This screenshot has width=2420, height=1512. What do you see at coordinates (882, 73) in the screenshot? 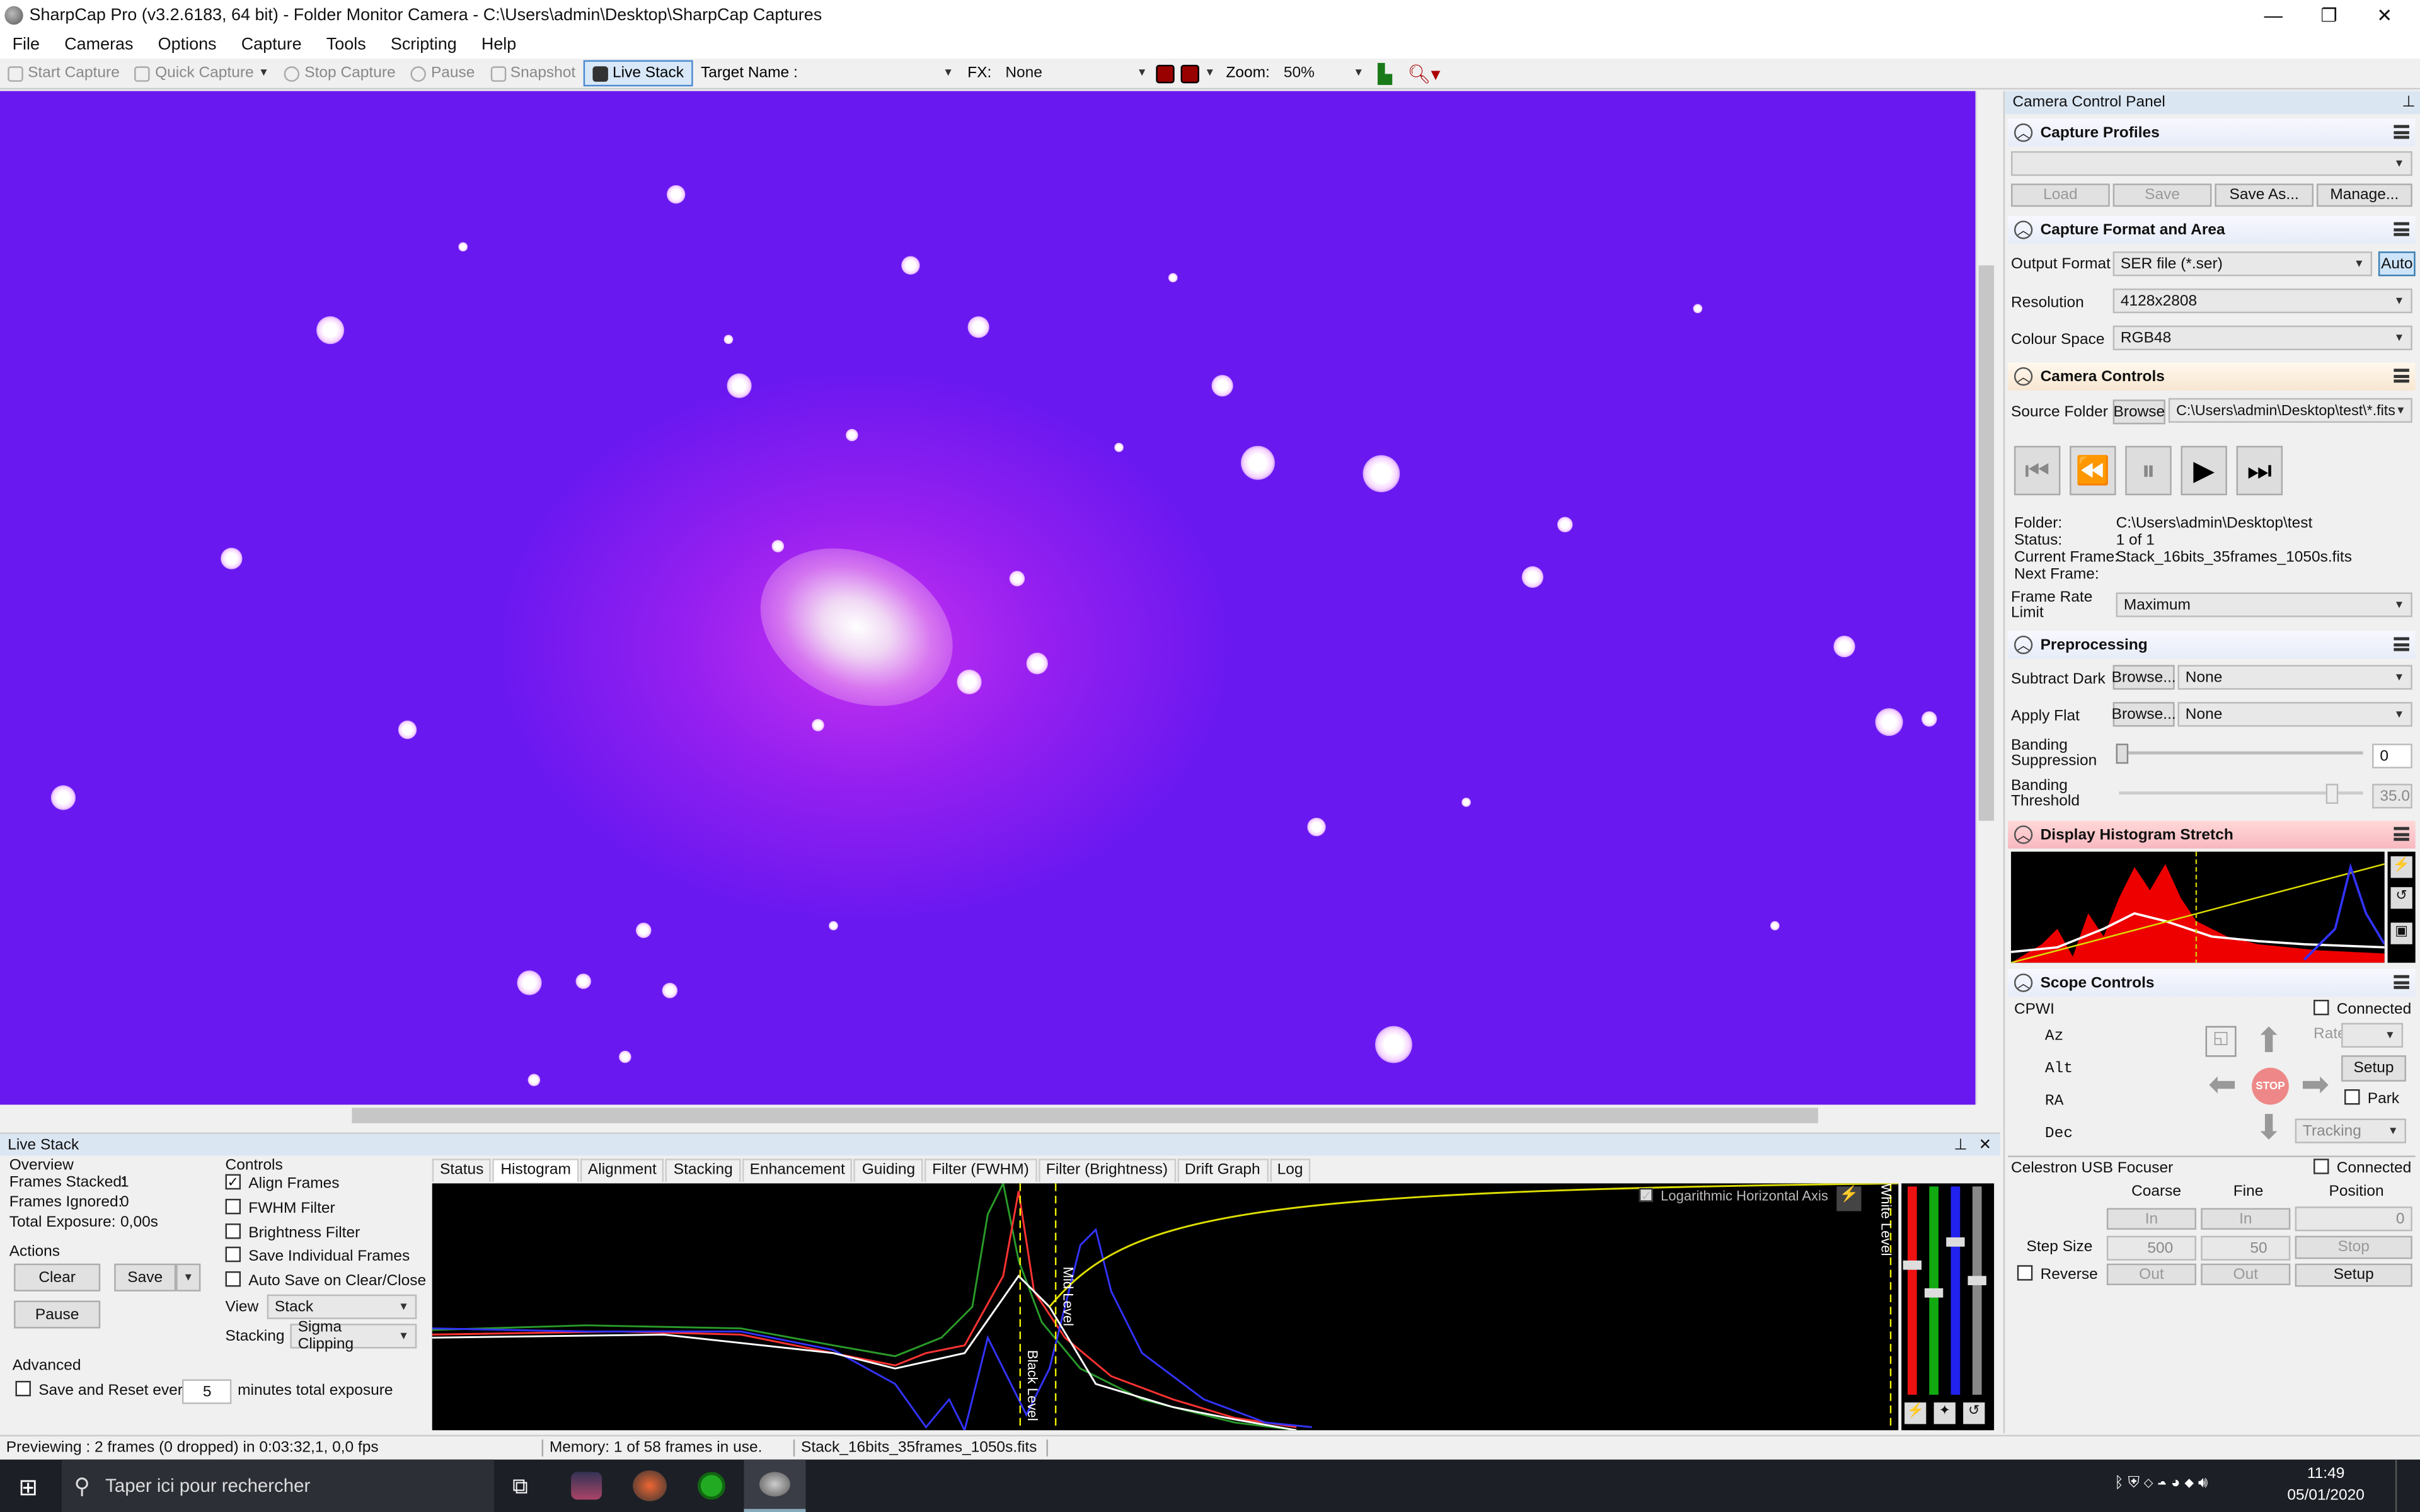
I see `target-name-select: ▼` at bounding box center [882, 73].